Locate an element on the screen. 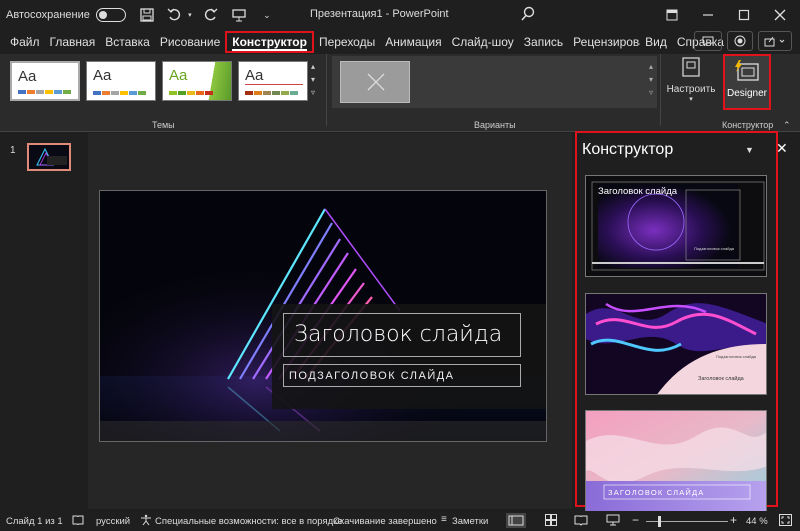 The image size is (800, 531). zoom-slider is located at coordinates (687, 521).